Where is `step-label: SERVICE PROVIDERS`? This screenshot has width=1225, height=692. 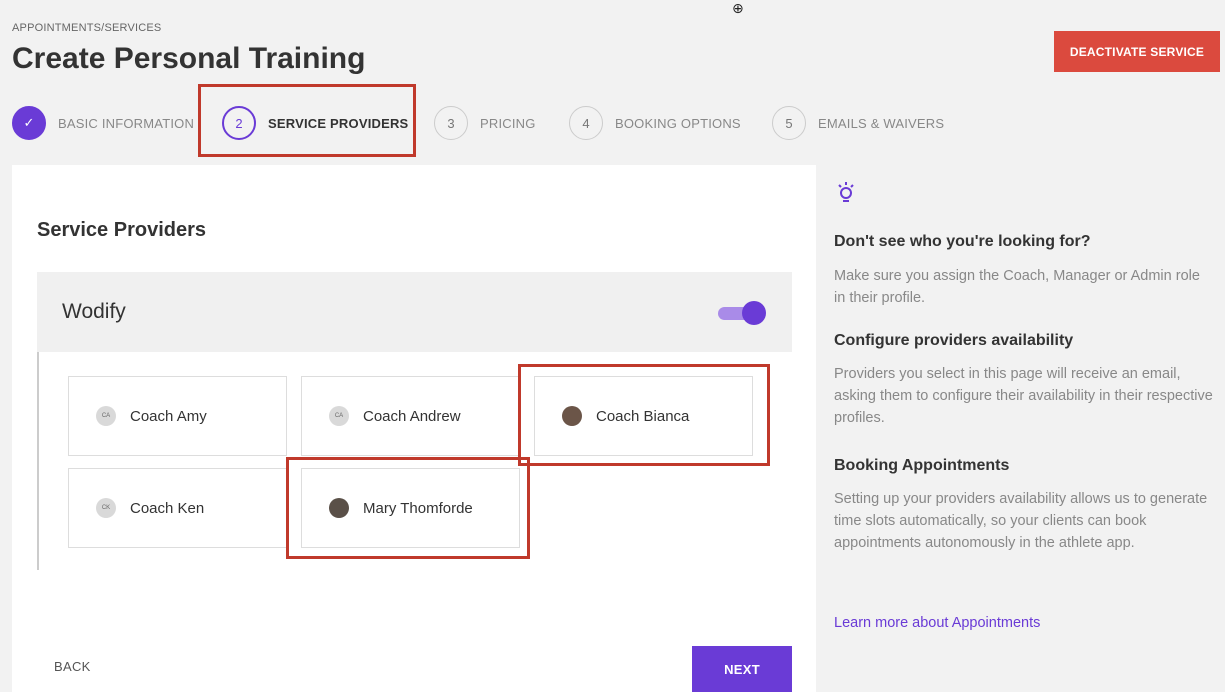
step-label: SERVICE PROVIDERS is located at coordinates (338, 123).